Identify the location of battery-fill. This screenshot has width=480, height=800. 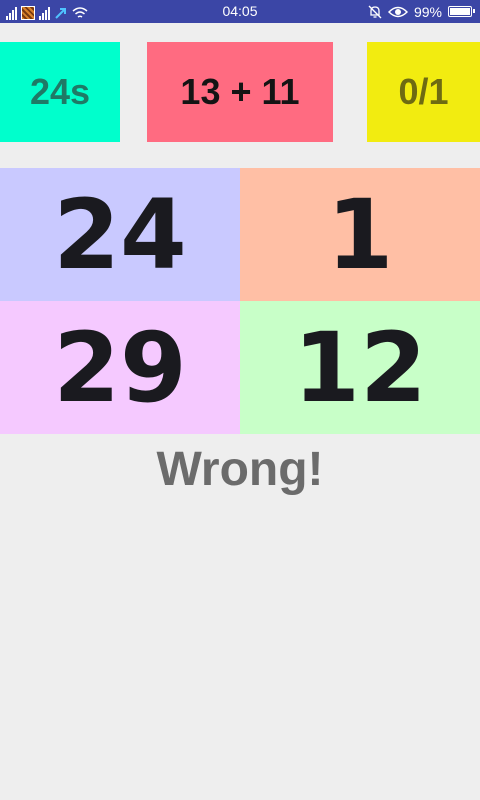
(460, 11).